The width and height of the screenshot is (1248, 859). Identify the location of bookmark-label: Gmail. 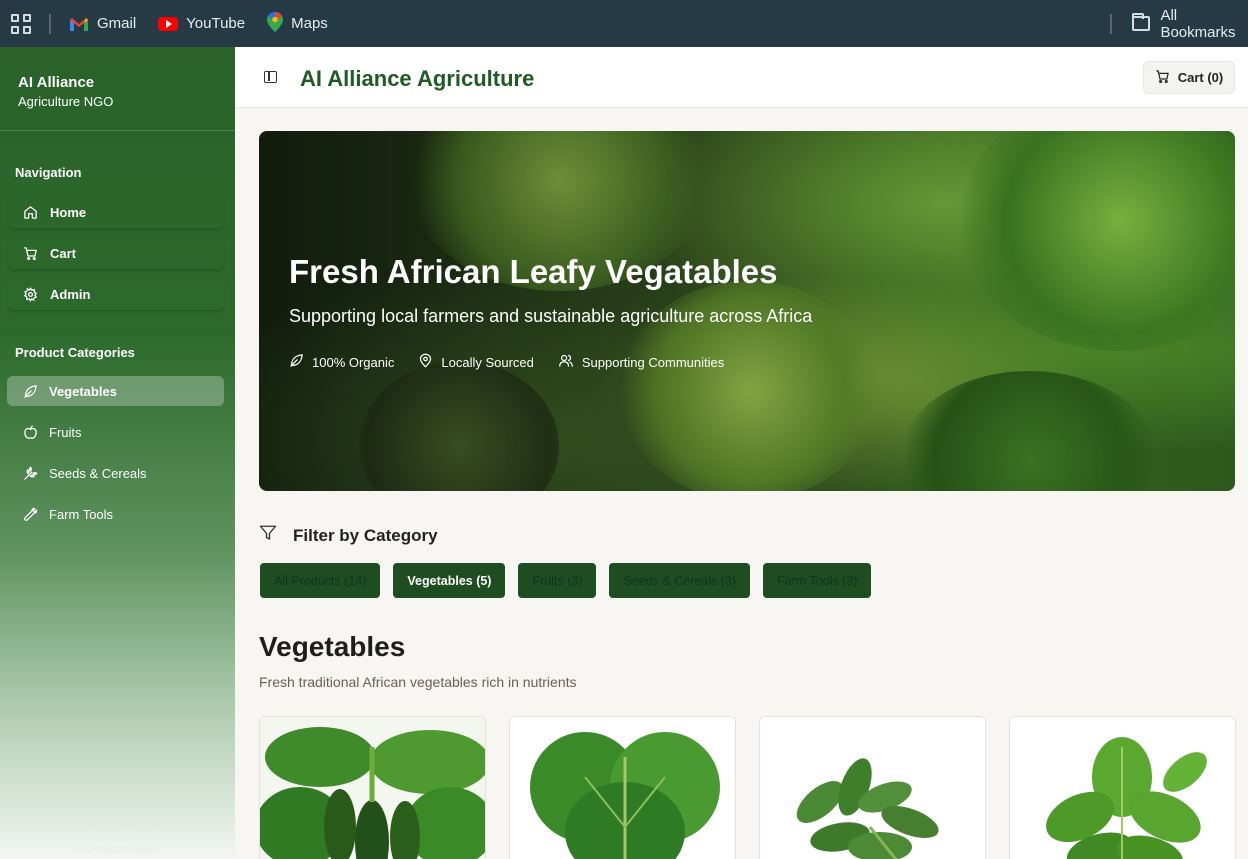
(117, 23).